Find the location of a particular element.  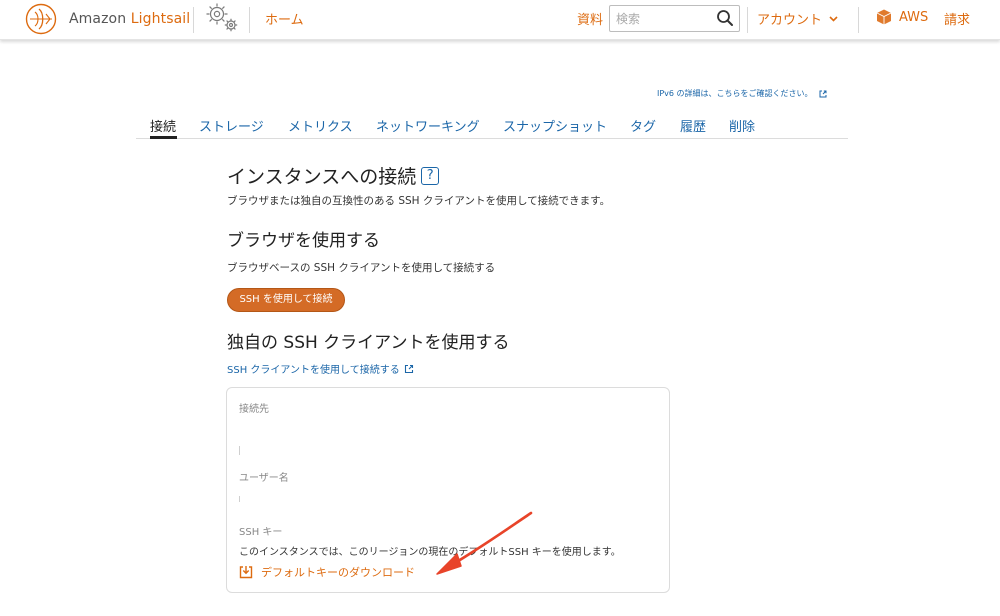

search-box is located at coordinates (674, 18).